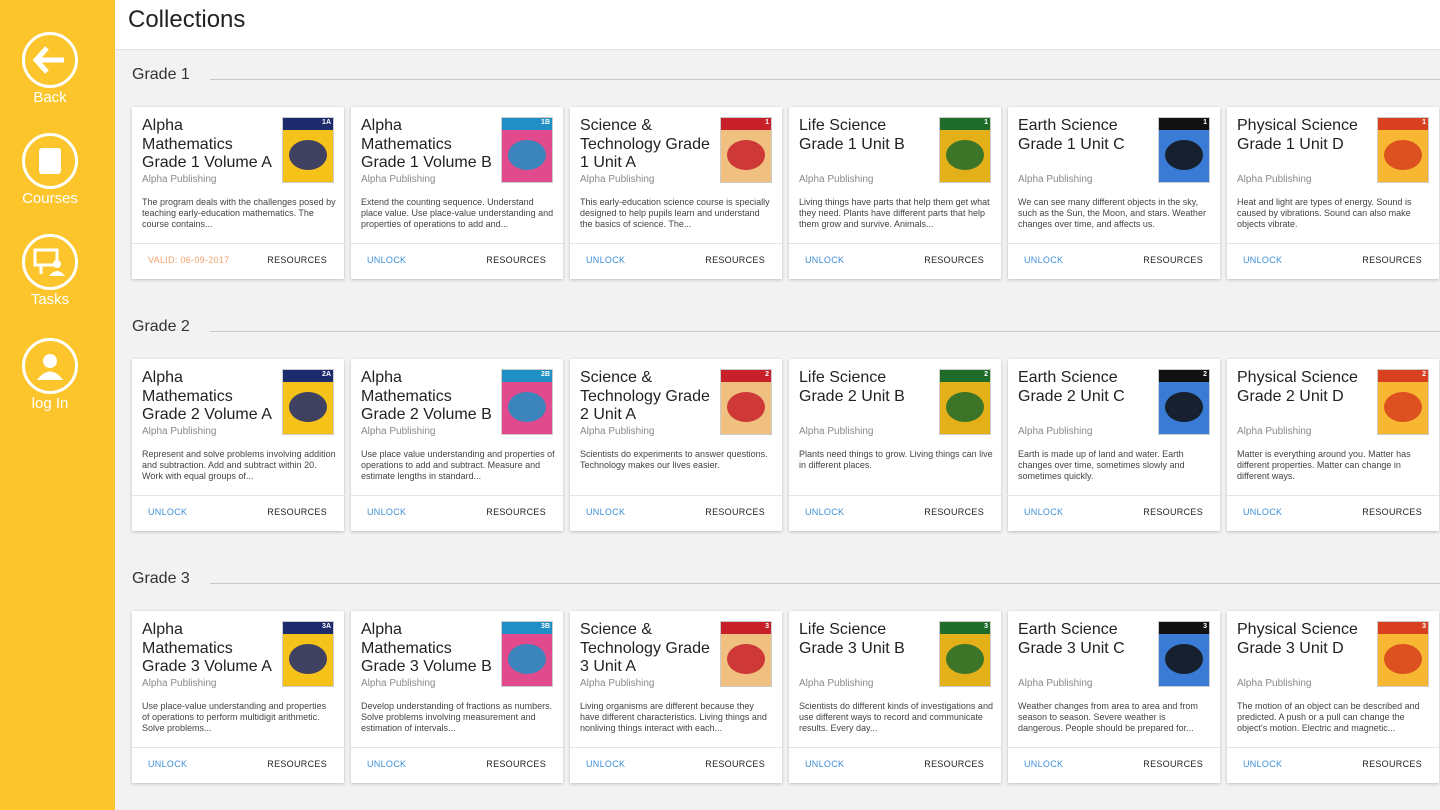 Image resolution: width=1440 pixels, height=810 pixels. What do you see at coordinates (866, 387) in the screenshot?
I see `course-title: Life Science Grade 2 Unit B` at bounding box center [866, 387].